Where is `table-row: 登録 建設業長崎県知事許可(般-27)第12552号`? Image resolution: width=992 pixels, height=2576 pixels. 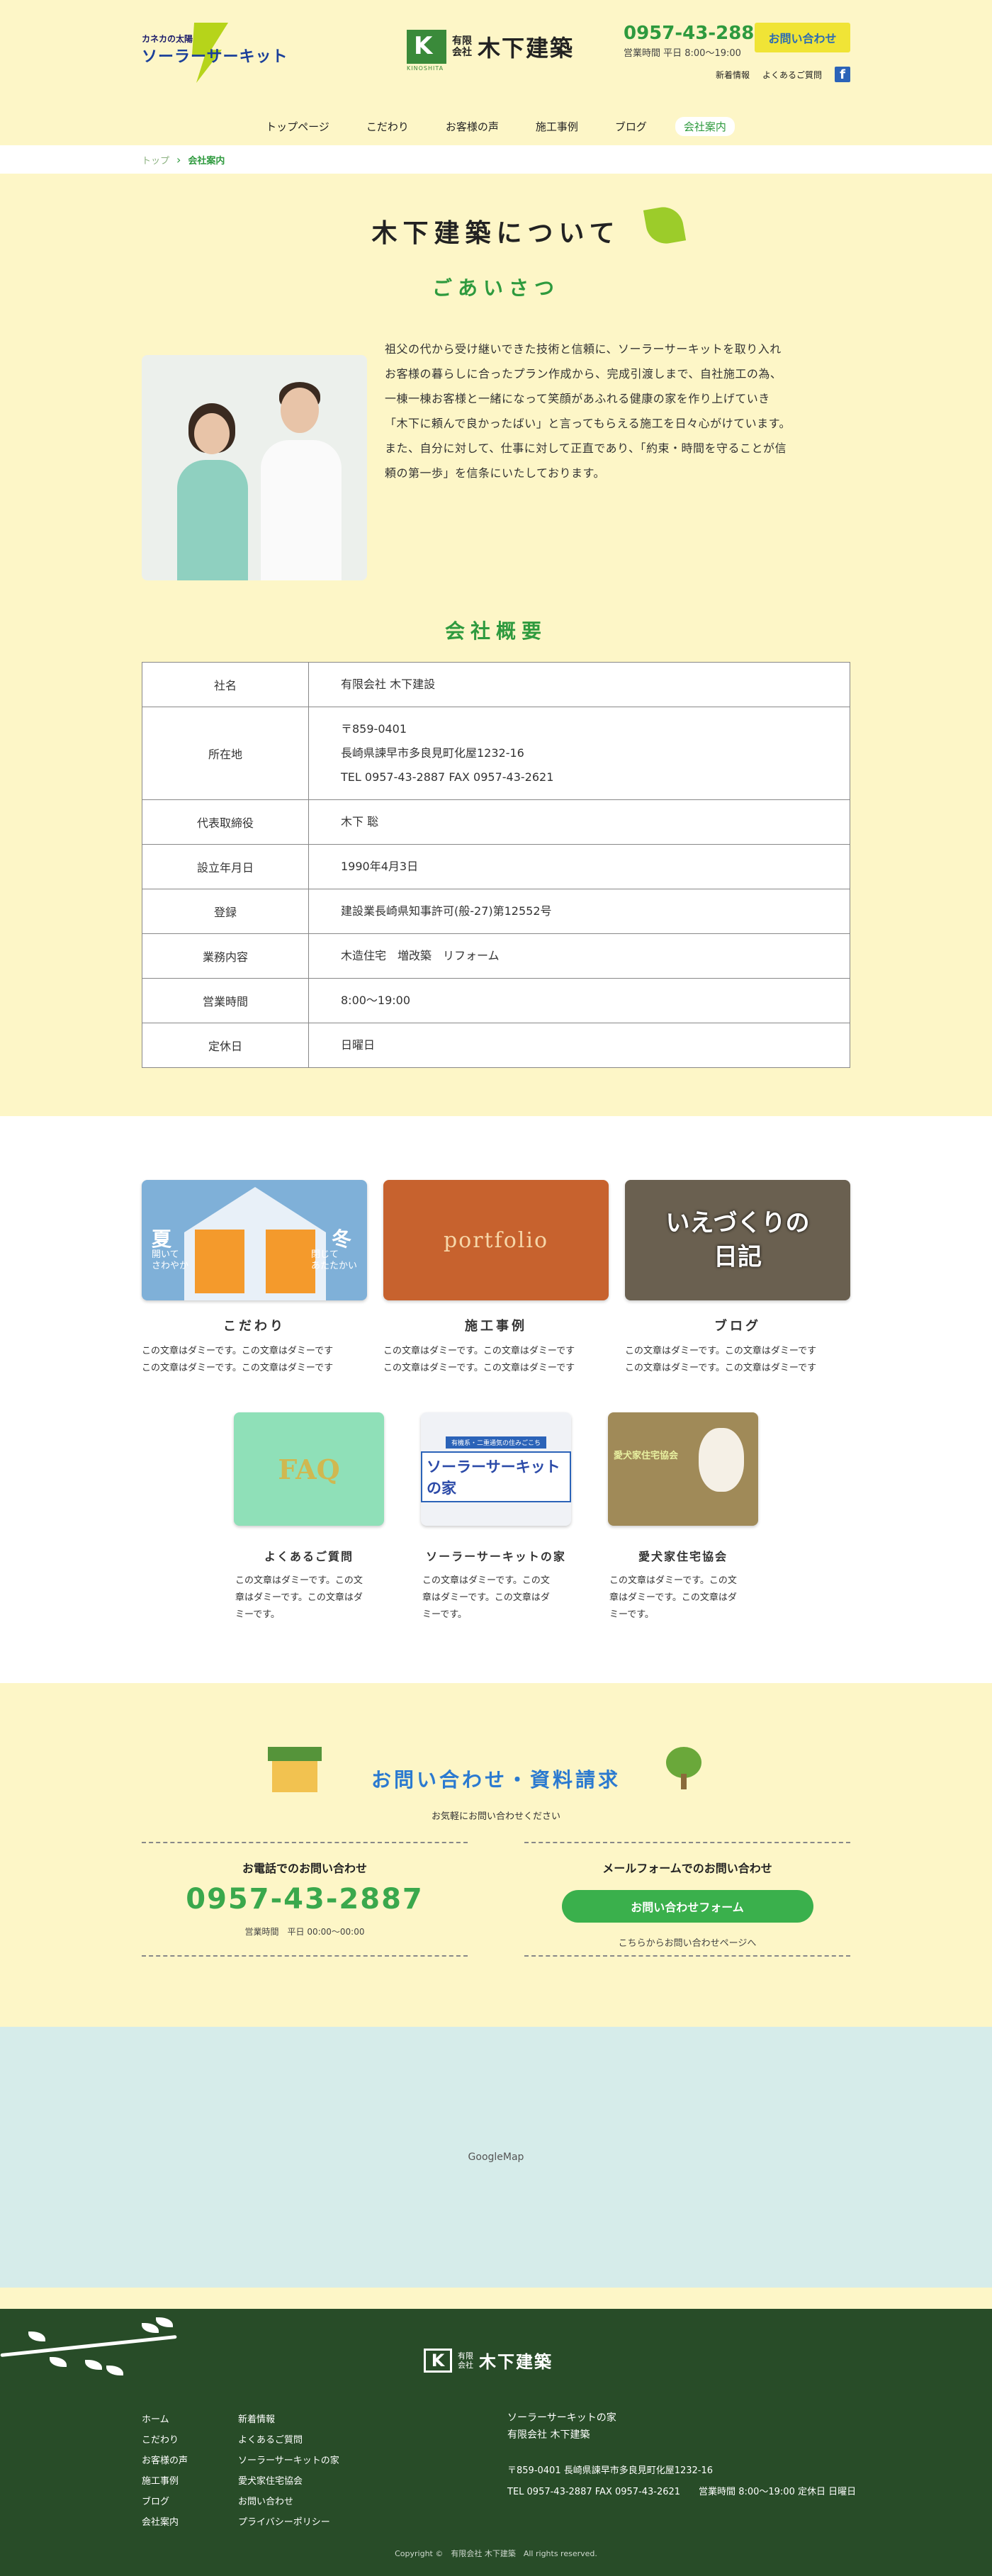
table-row: 登録 建設業長崎県知事許可(般-27)第12552号 is located at coordinates (496, 912).